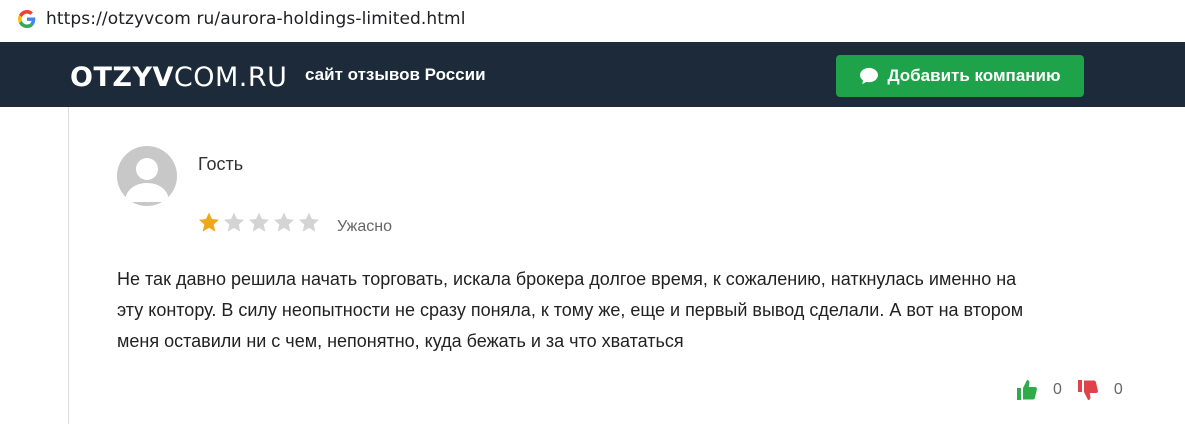  I want to click on avatar, so click(147, 176).